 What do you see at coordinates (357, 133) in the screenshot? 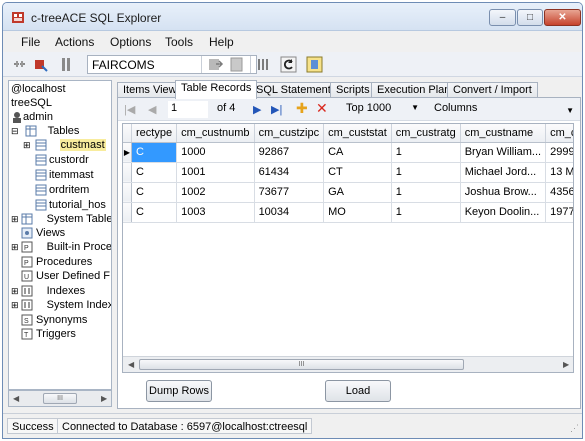
I see `column-header: cm_custstat` at bounding box center [357, 133].